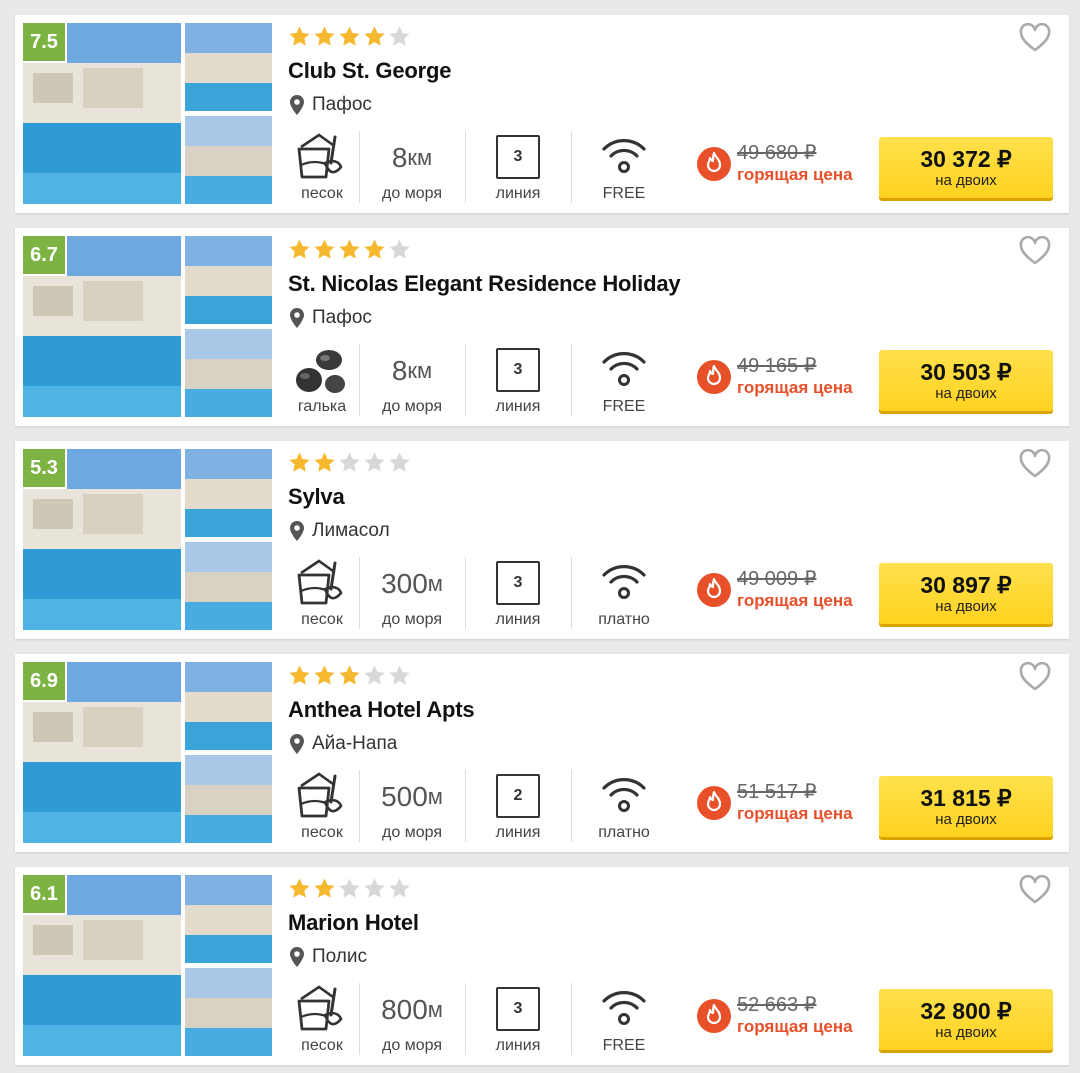 This screenshot has width=1080, height=1073. I want to click on distance-value: 800 м, so click(412, 1009).